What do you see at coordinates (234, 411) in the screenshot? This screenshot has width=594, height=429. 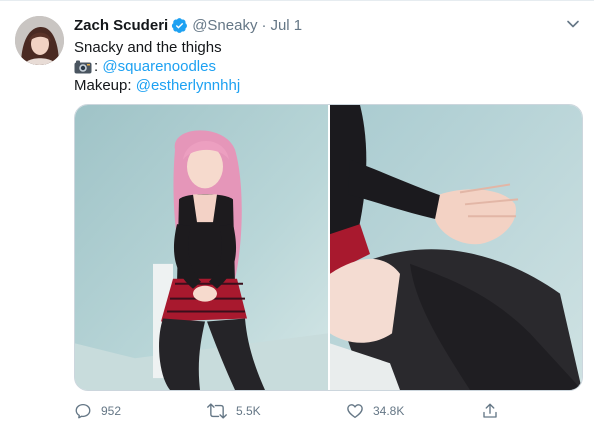 I see `retweet-button: 5.5K` at bounding box center [234, 411].